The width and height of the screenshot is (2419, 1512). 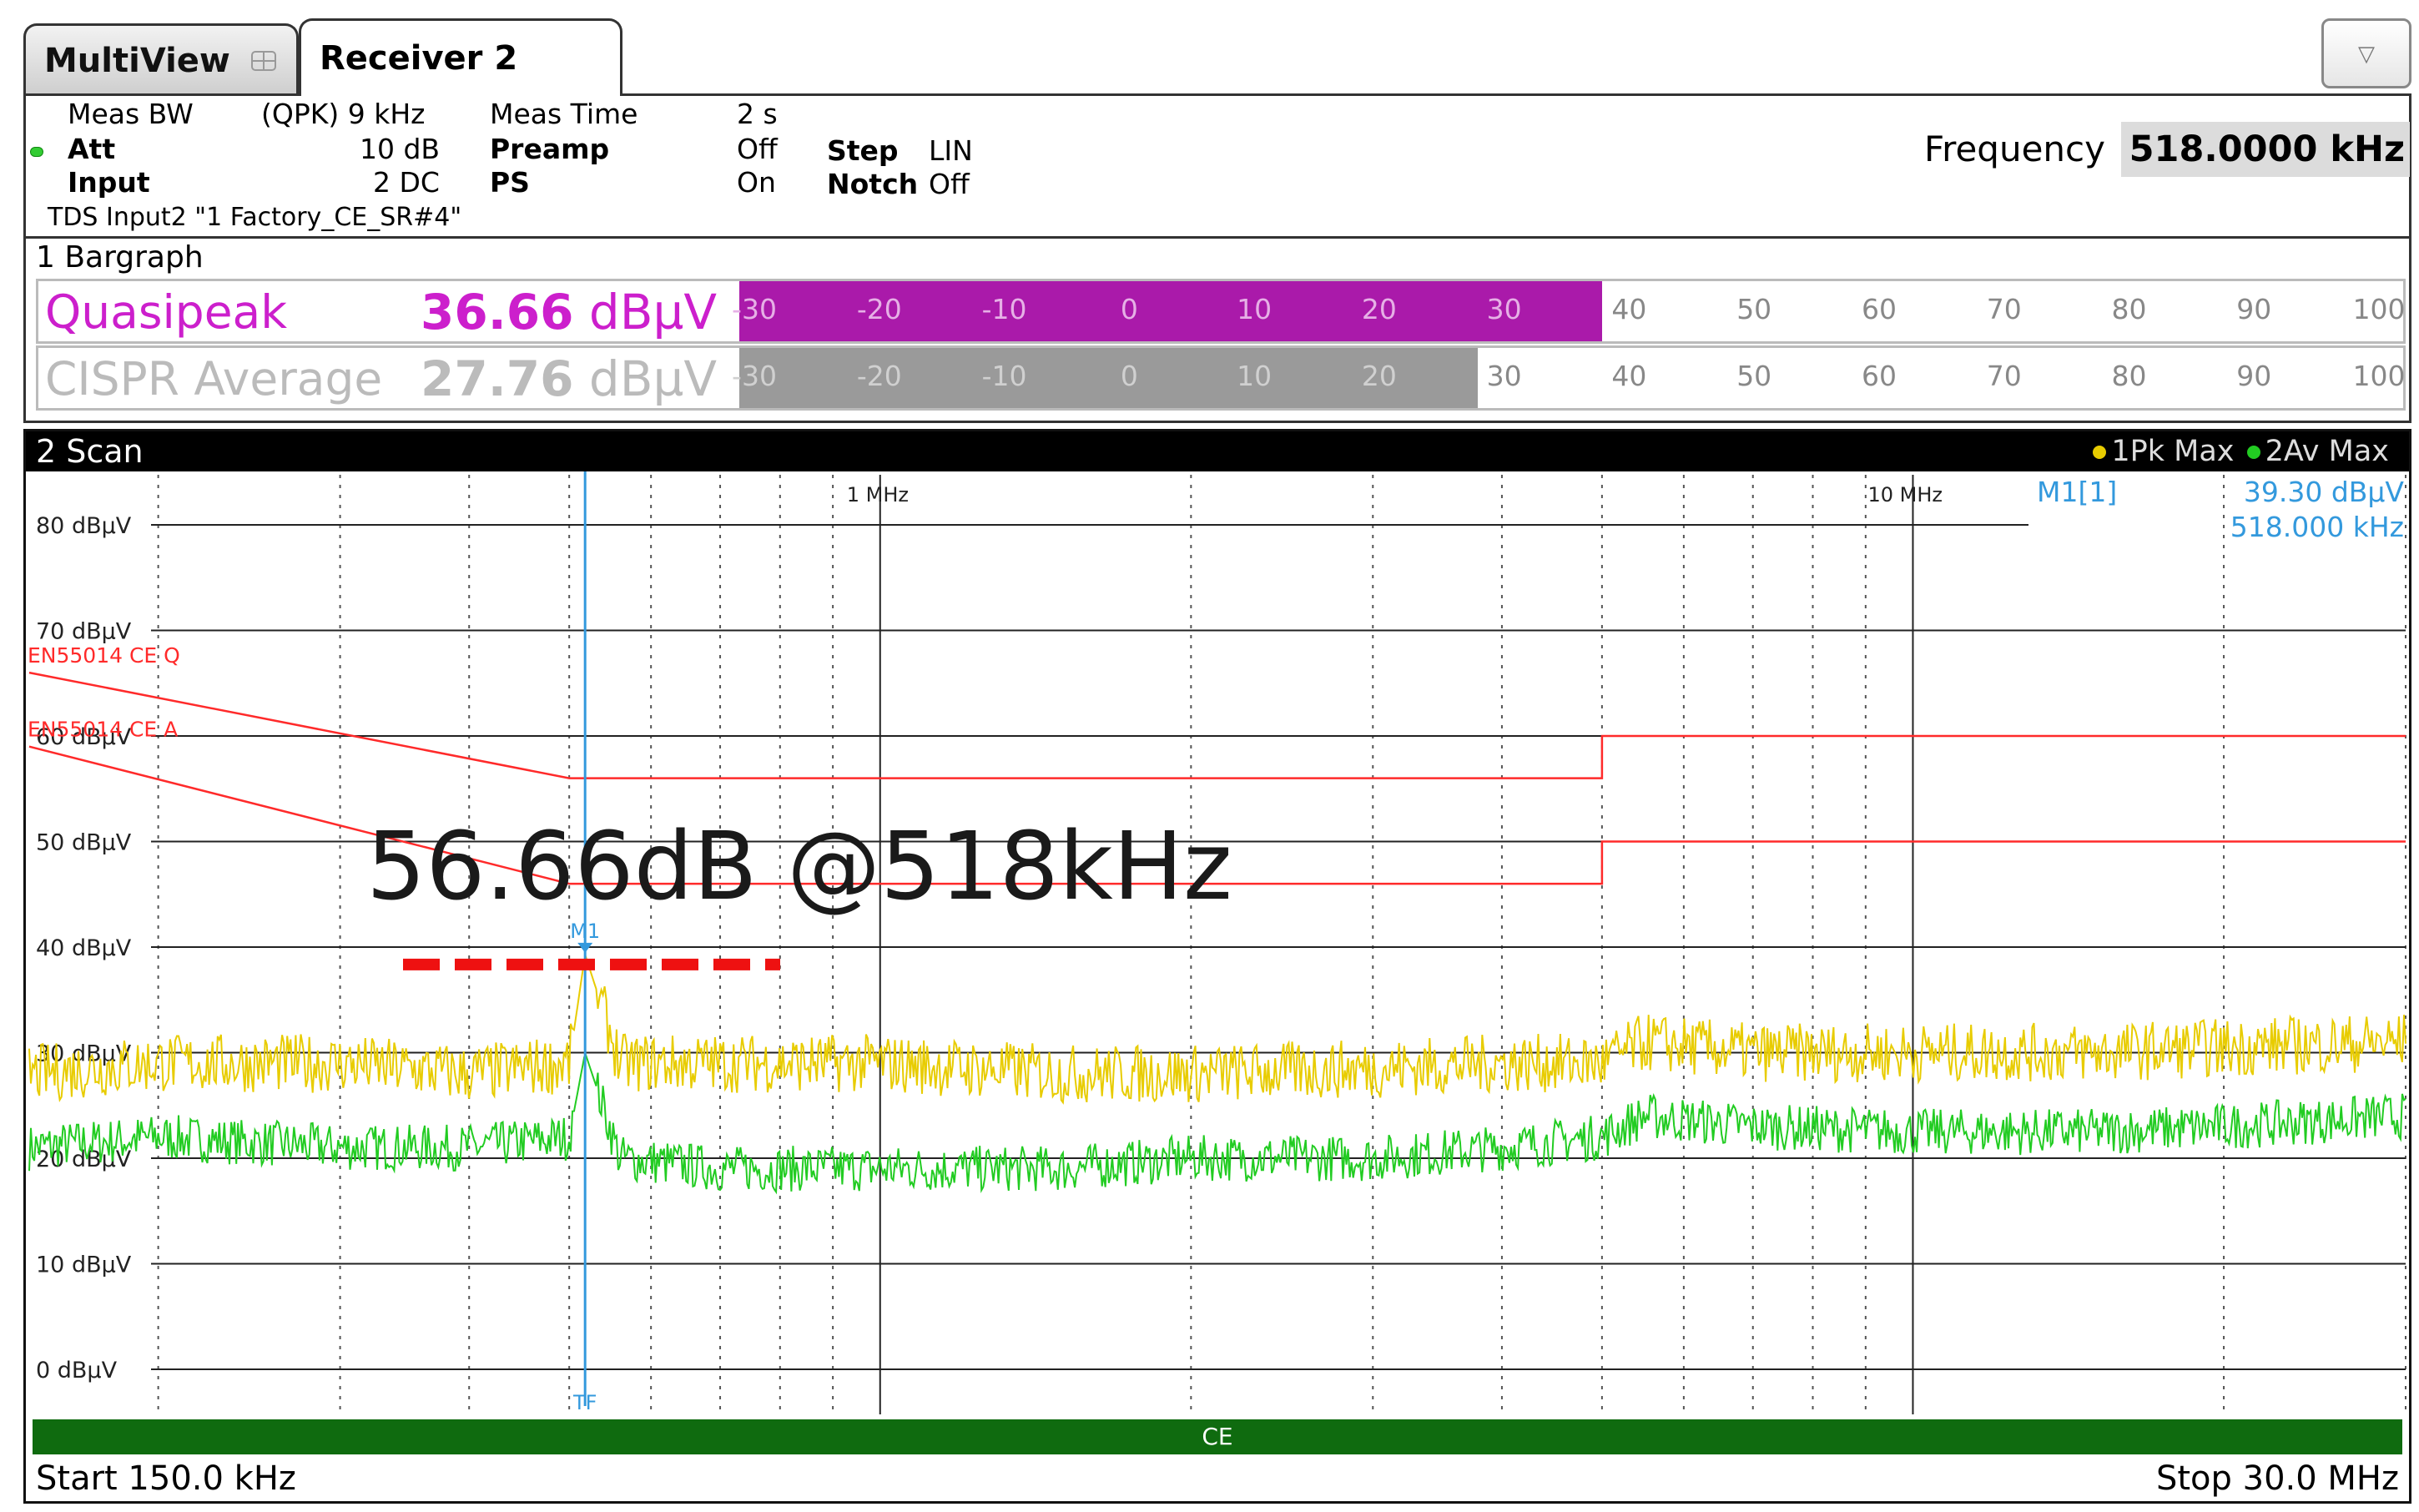 I want to click on meas-time-value: 2 s, so click(x=757, y=114).